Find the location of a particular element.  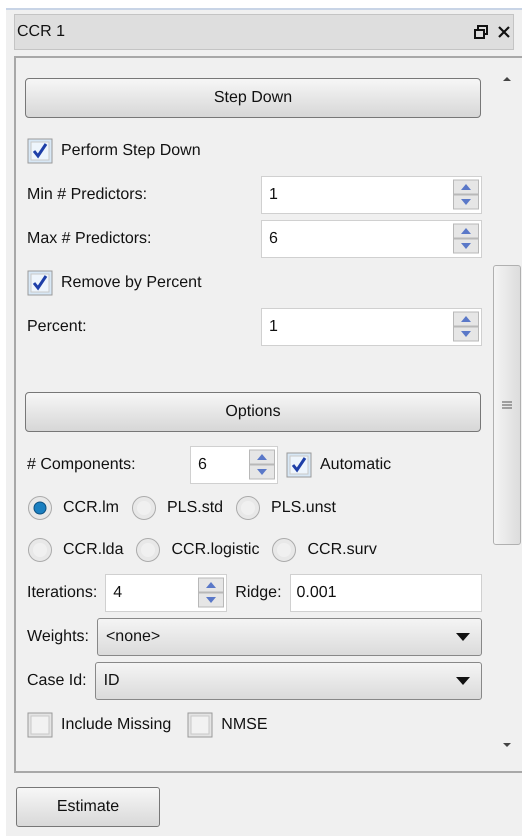

dropdown: ID is located at coordinates (288, 681).